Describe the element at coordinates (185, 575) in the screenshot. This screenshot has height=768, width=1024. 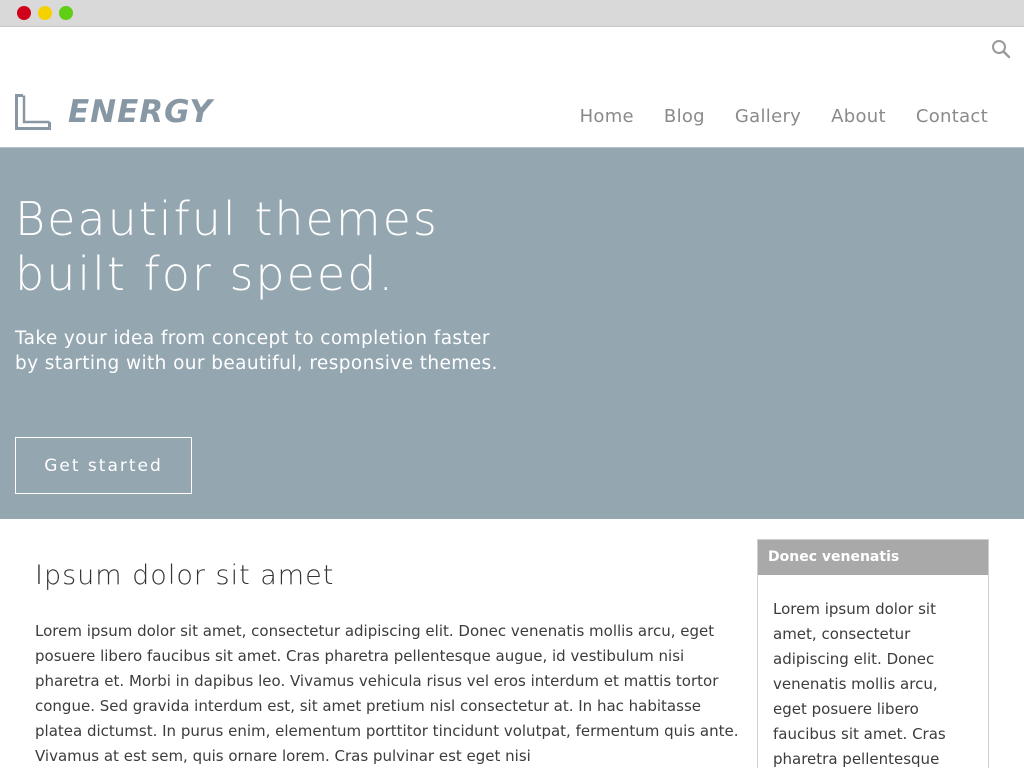
I see `content-title: Ipsum dolor sit amet` at that location.